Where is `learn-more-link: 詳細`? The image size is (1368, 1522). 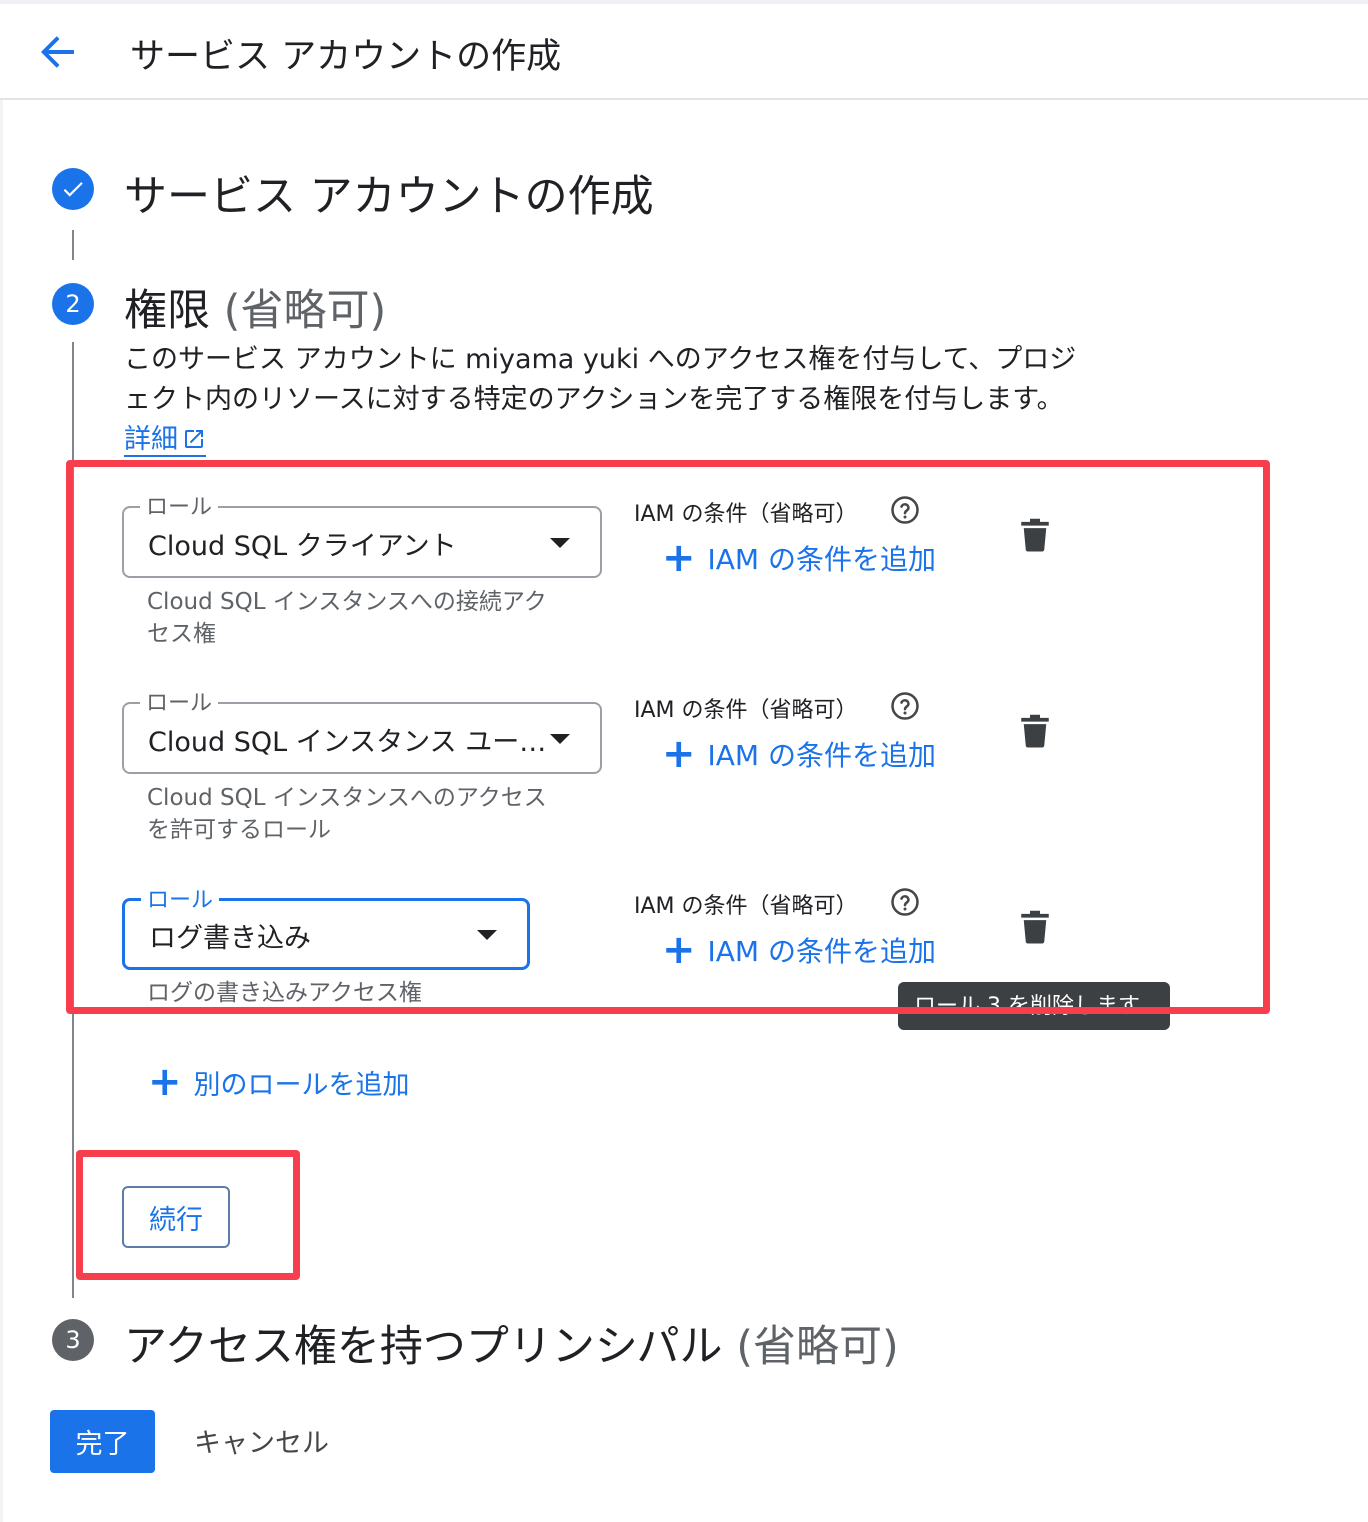 learn-more-link: 詳細 is located at coordinates (165, 440).